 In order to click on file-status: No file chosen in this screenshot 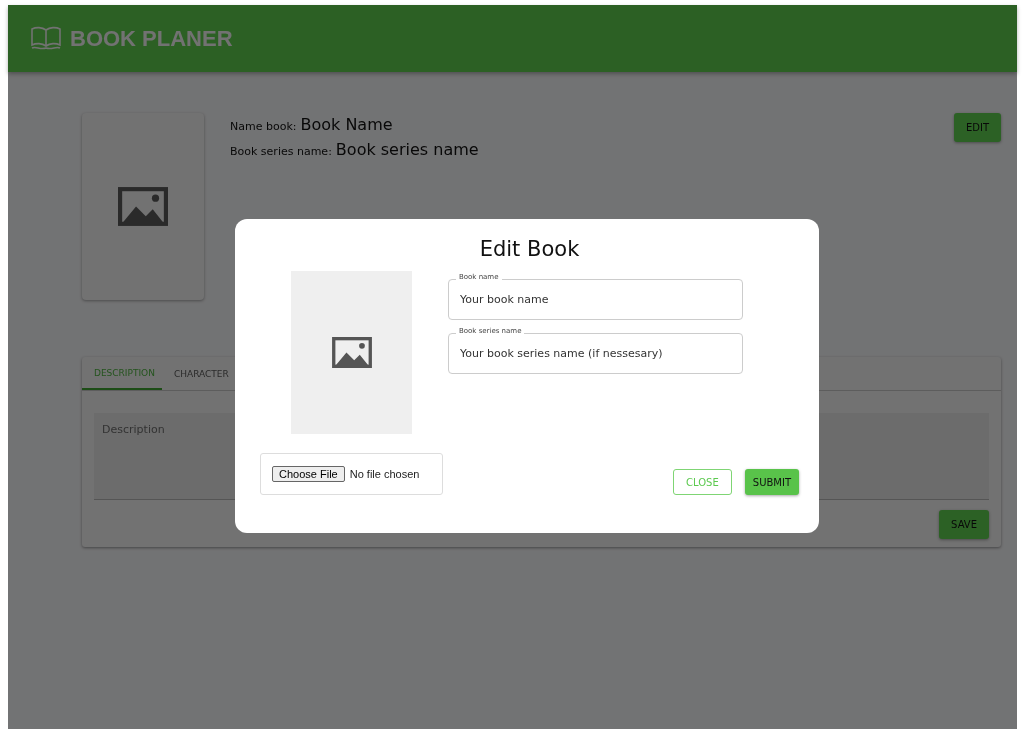, I will do `click(384, 474)`.